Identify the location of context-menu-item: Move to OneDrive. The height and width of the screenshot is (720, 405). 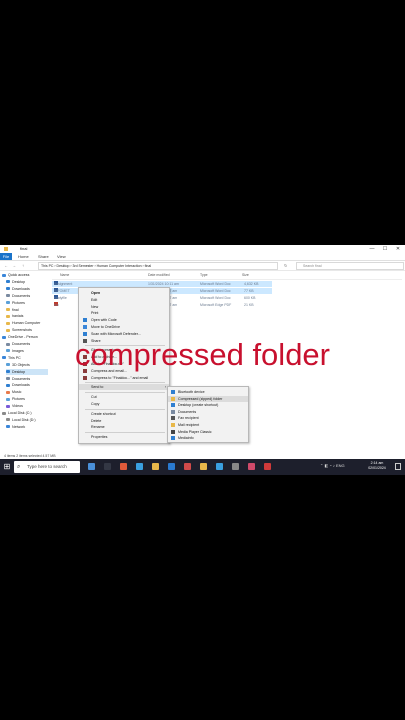
(124, 327).